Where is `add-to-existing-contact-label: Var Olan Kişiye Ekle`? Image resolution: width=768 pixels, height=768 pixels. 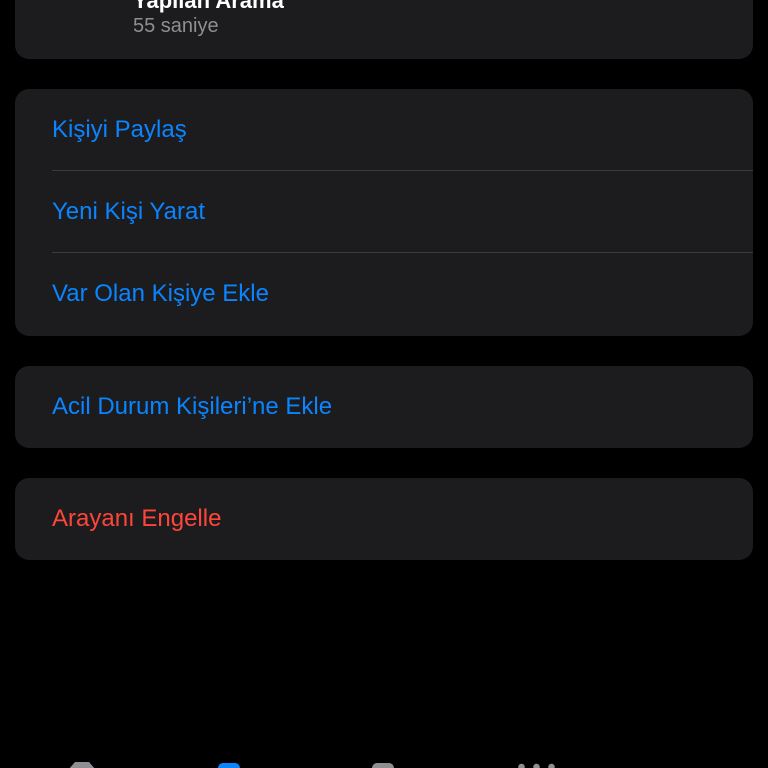
add-to-existing-contact-label: Var Olan Kişiye Ekle is located at coordinates (160, 293).